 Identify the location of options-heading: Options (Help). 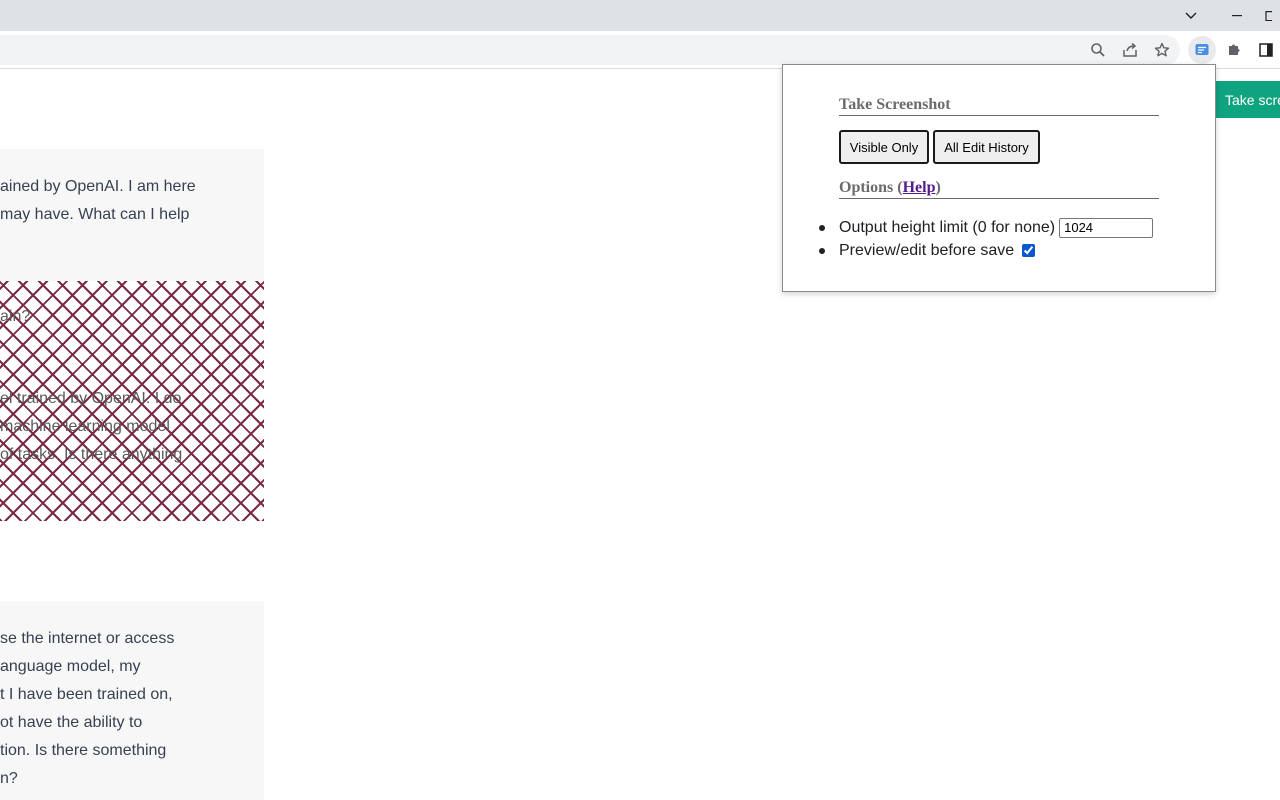
(999, 189).